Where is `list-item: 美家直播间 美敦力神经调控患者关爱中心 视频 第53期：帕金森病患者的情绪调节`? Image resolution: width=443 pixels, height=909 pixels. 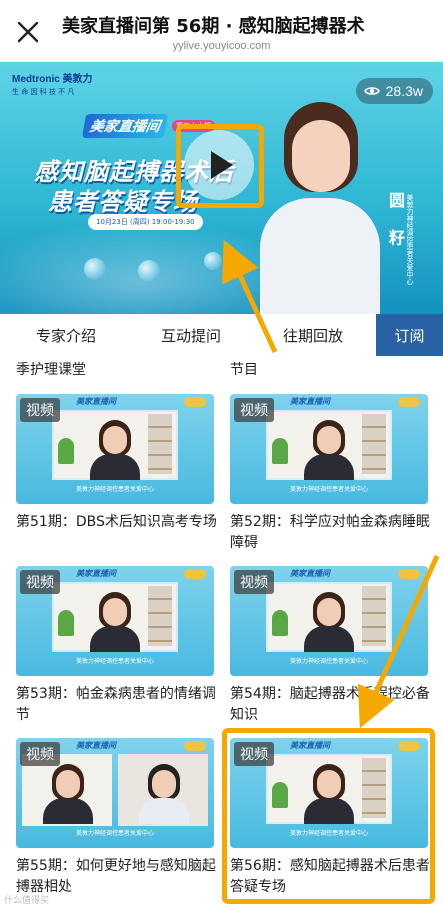
list-item: 美家直播间 美敦力神经调控患者关爱中心 视频 第53期：帕金森病患者的情绪调节 is located at coordinates (116, 646).